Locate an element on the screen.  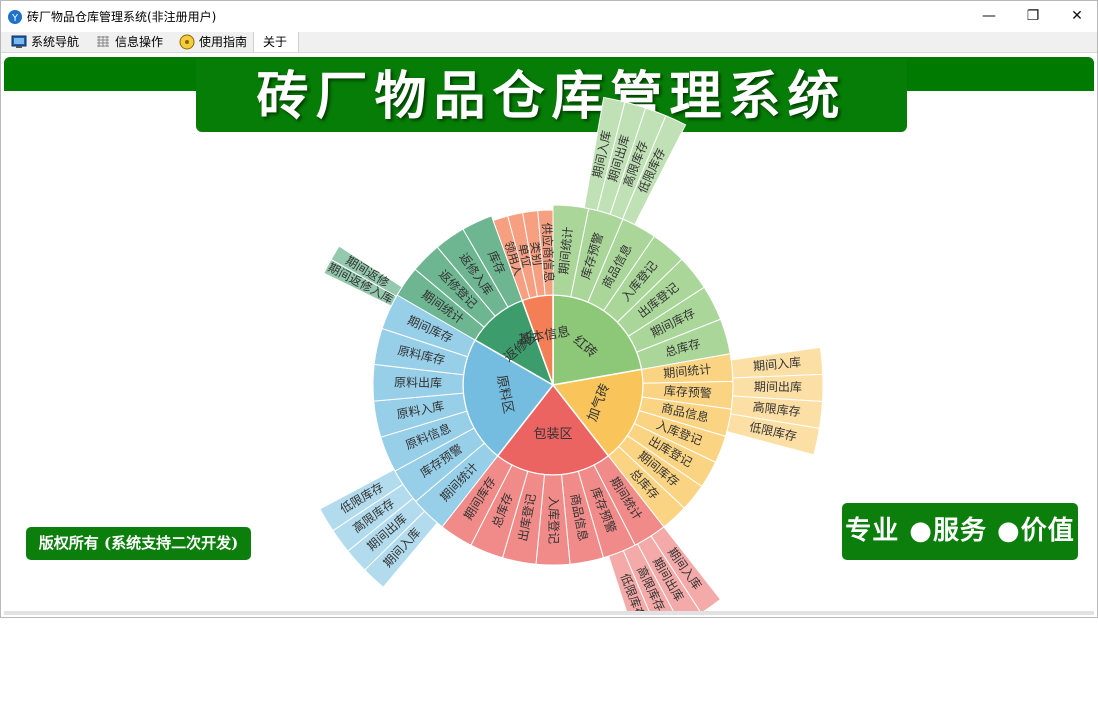
menu-item-nav: 系统导航 is located at coordinates (49, 42).